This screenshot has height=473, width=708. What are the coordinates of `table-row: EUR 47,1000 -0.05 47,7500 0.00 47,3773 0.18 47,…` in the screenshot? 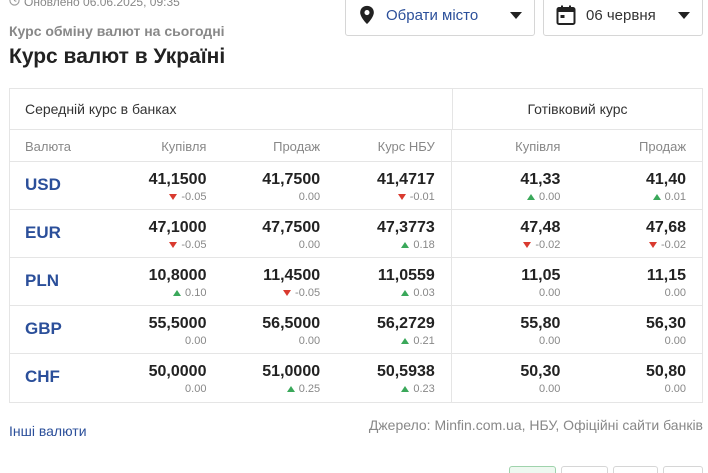 It's located at (356, 234).